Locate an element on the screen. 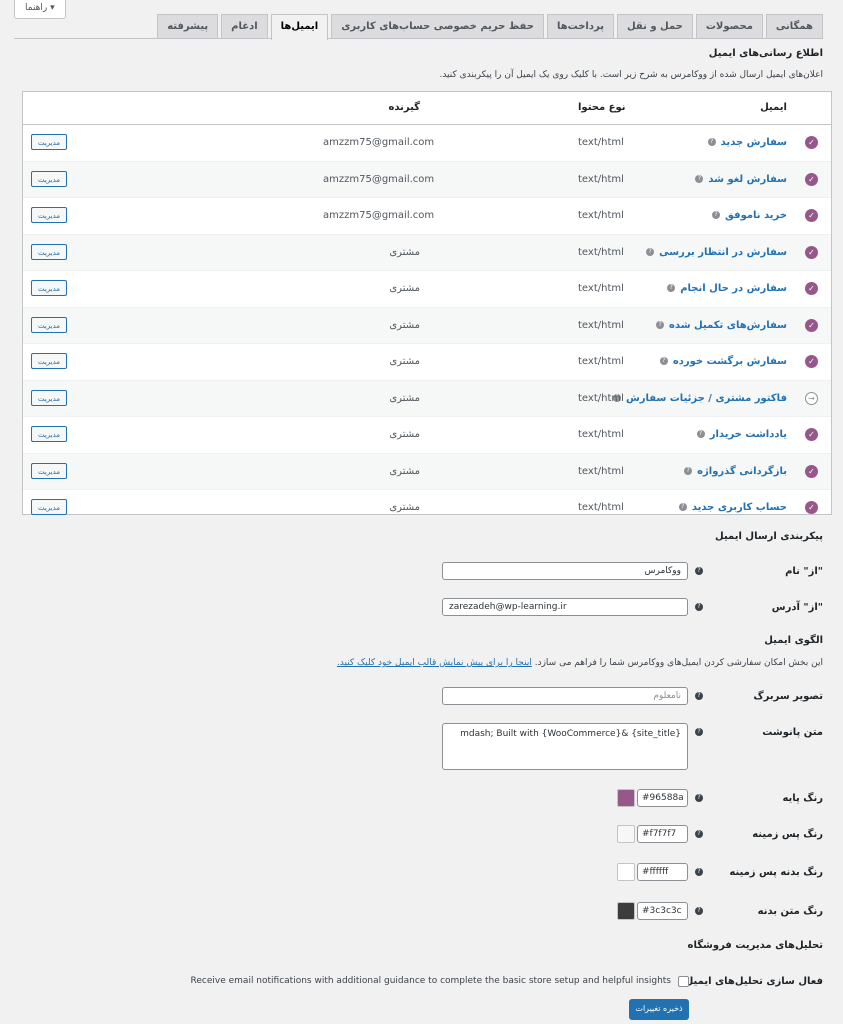  table-row: ✓ یادداشت خریدار? text/html مشتری مدیریت is located at coordinates (427, 435).